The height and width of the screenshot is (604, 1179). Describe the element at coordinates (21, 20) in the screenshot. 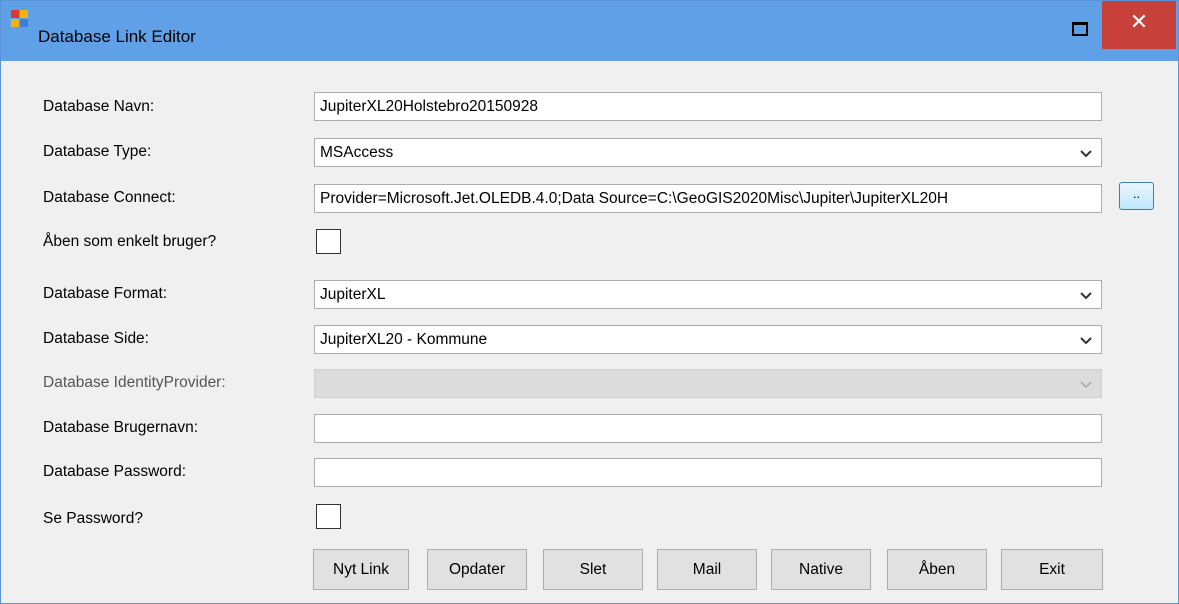

I see `app-icon` at that location.